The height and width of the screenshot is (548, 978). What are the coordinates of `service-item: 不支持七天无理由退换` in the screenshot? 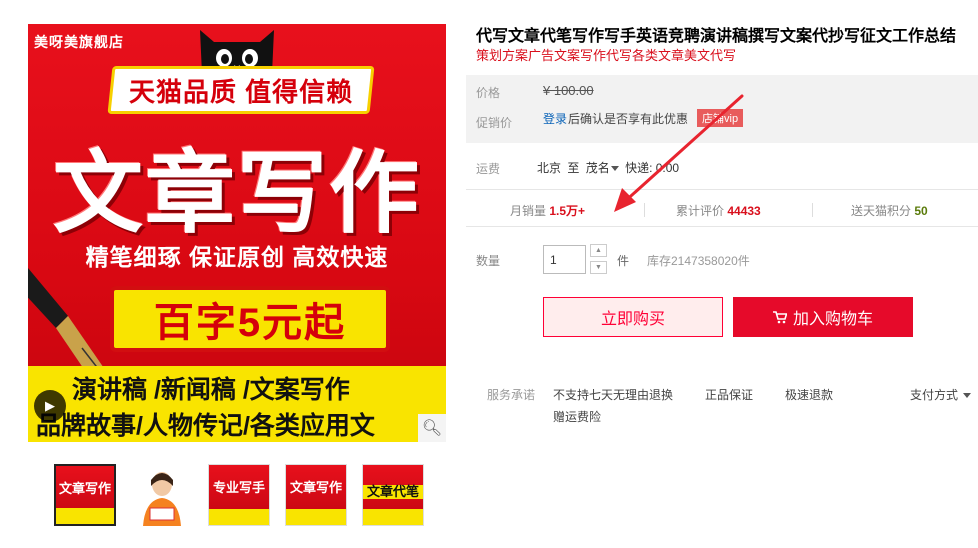 It's located at (613, 395).